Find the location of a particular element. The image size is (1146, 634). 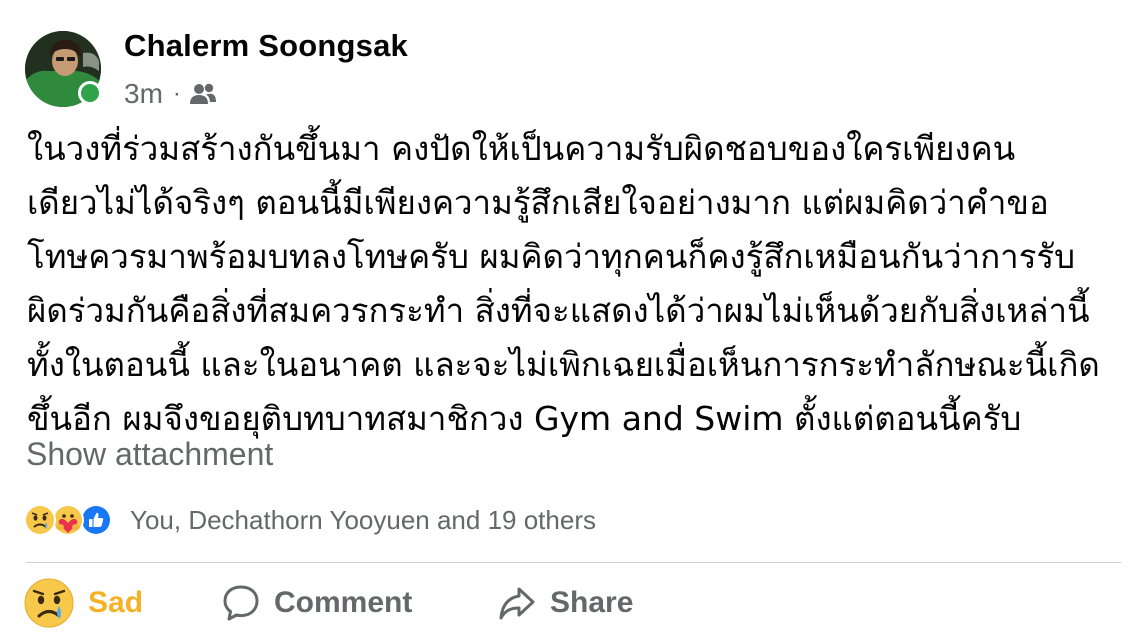

care-reaction-icon is located at coordinates (68, 520).